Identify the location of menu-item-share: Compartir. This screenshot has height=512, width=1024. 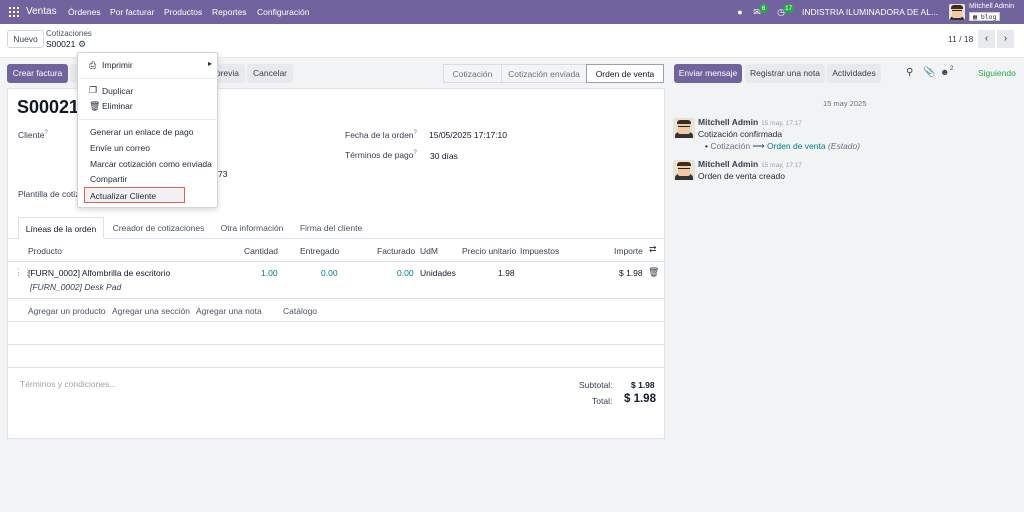
(108, 179).